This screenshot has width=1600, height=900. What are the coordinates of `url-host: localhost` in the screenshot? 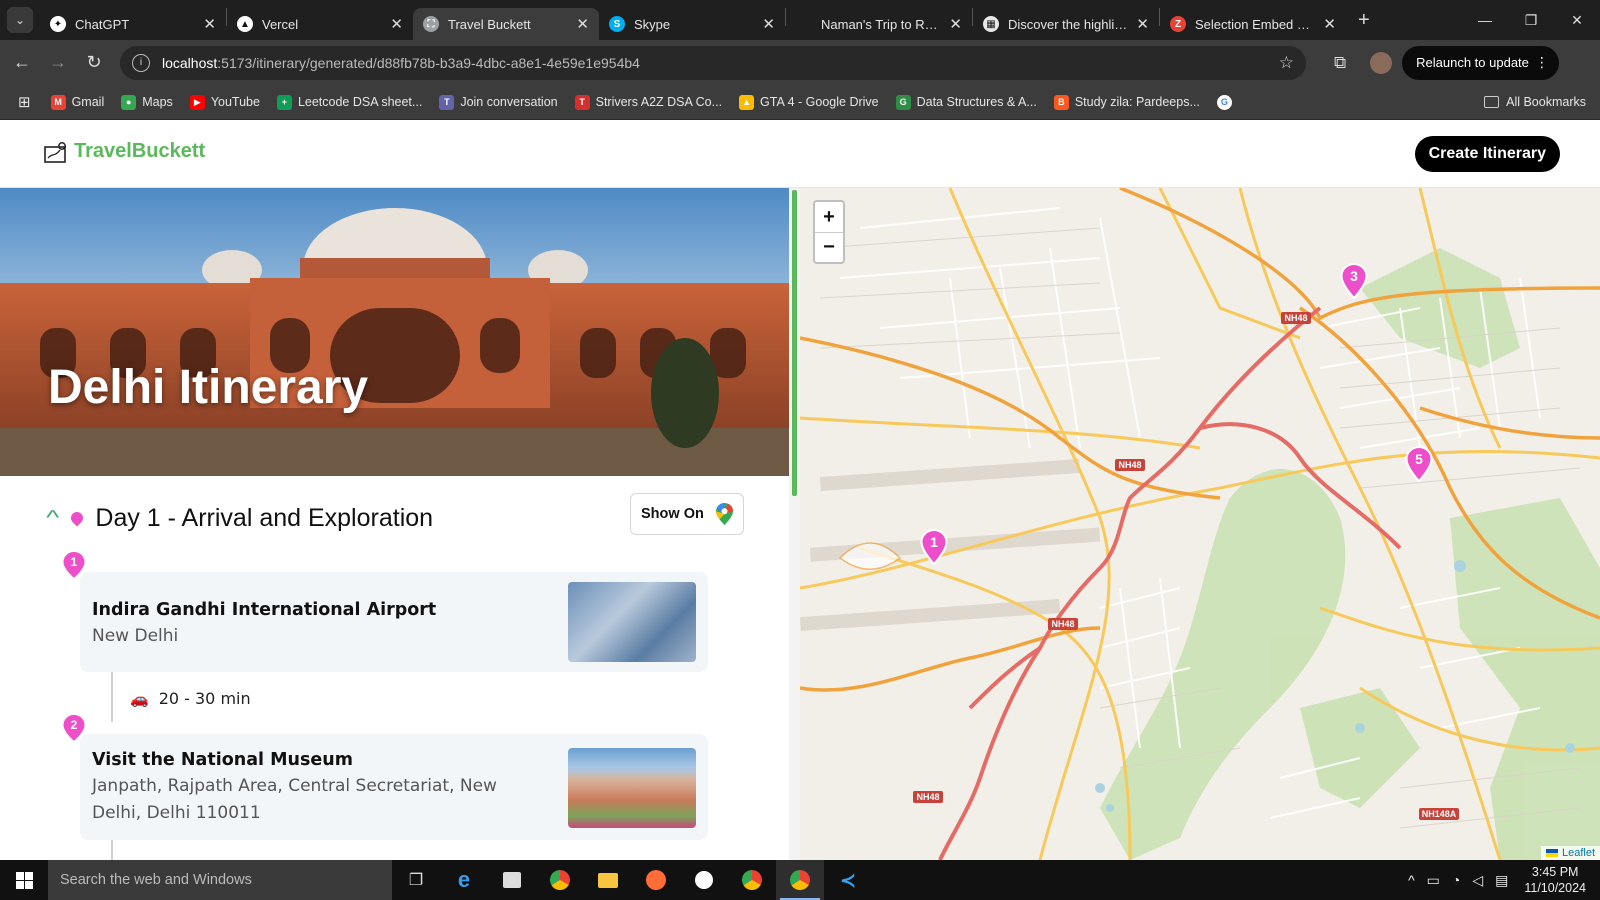 It's located at (190, 62).